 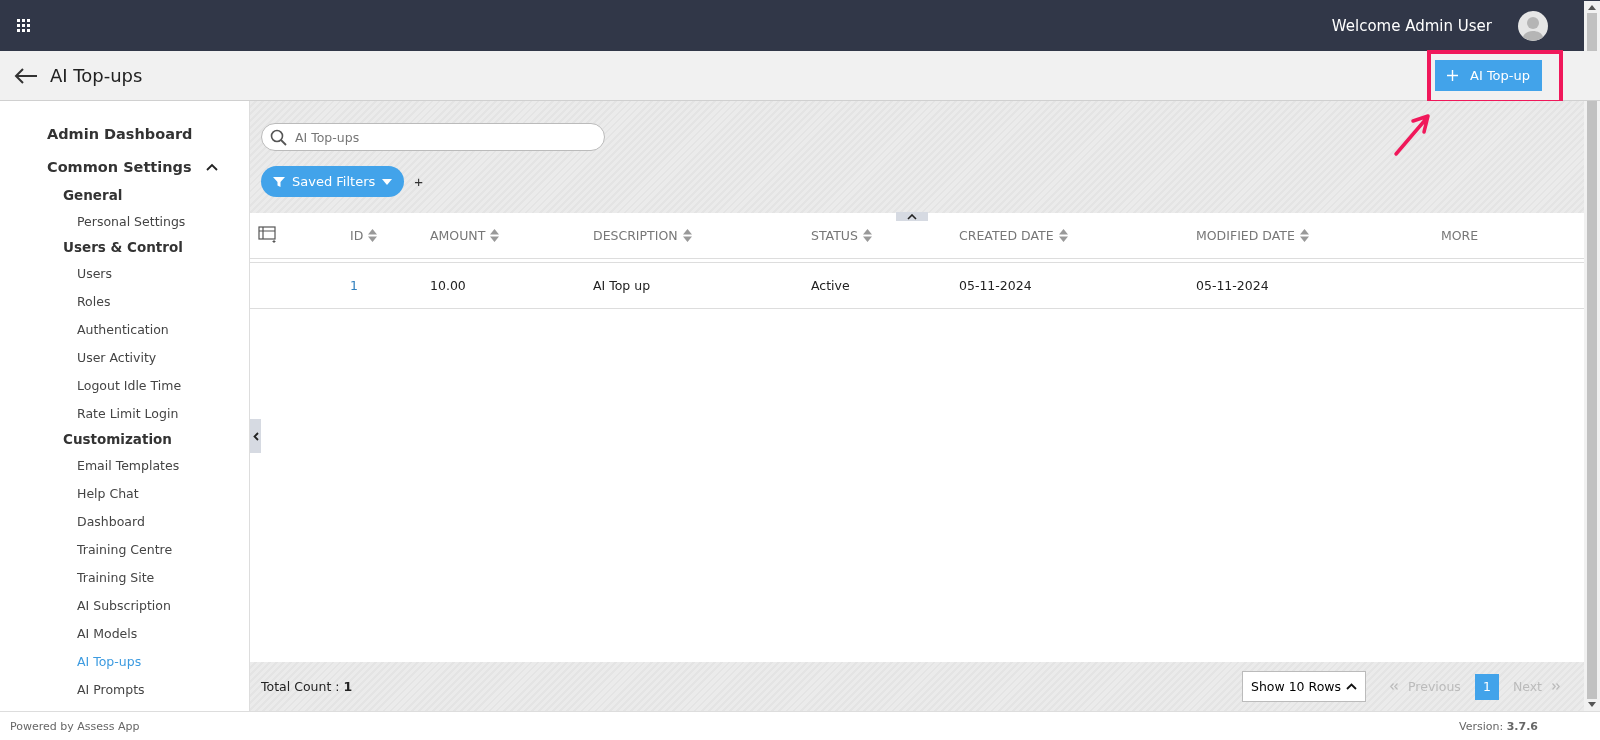 I want to click on scroll-down-icon, so click(x=1592, y=704).